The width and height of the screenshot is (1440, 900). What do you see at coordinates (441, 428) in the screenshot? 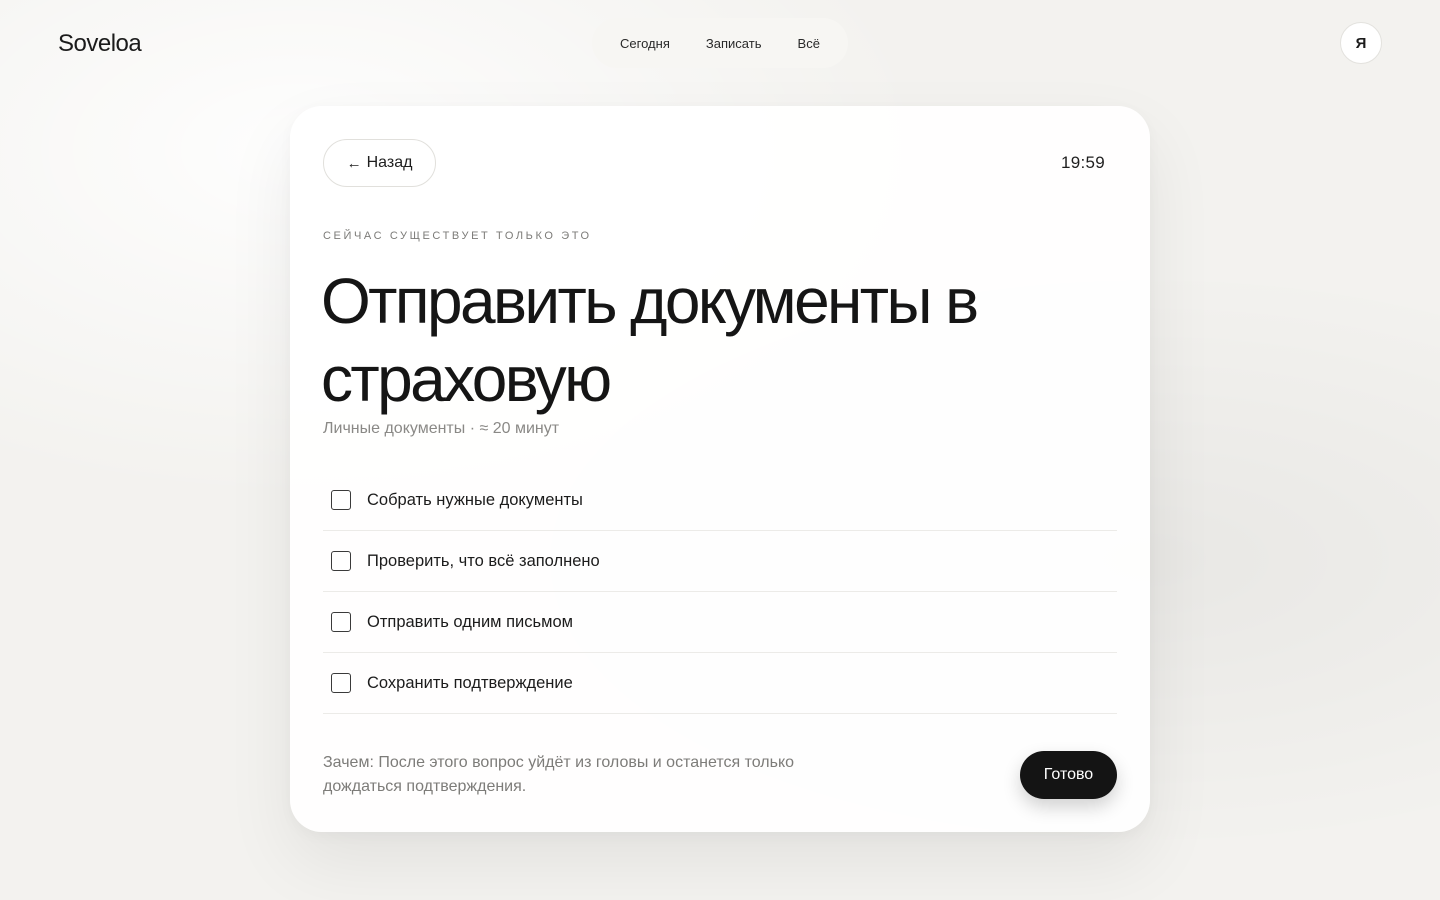
I see `task-meta: Личные документы · ≈ 20 минут` at bounding box center [441, 428].